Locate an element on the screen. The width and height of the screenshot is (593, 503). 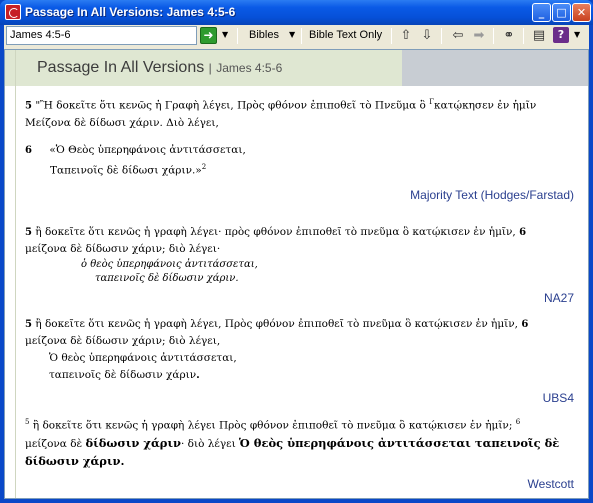
maximize-button: □ is located at coordinates (561, 12).